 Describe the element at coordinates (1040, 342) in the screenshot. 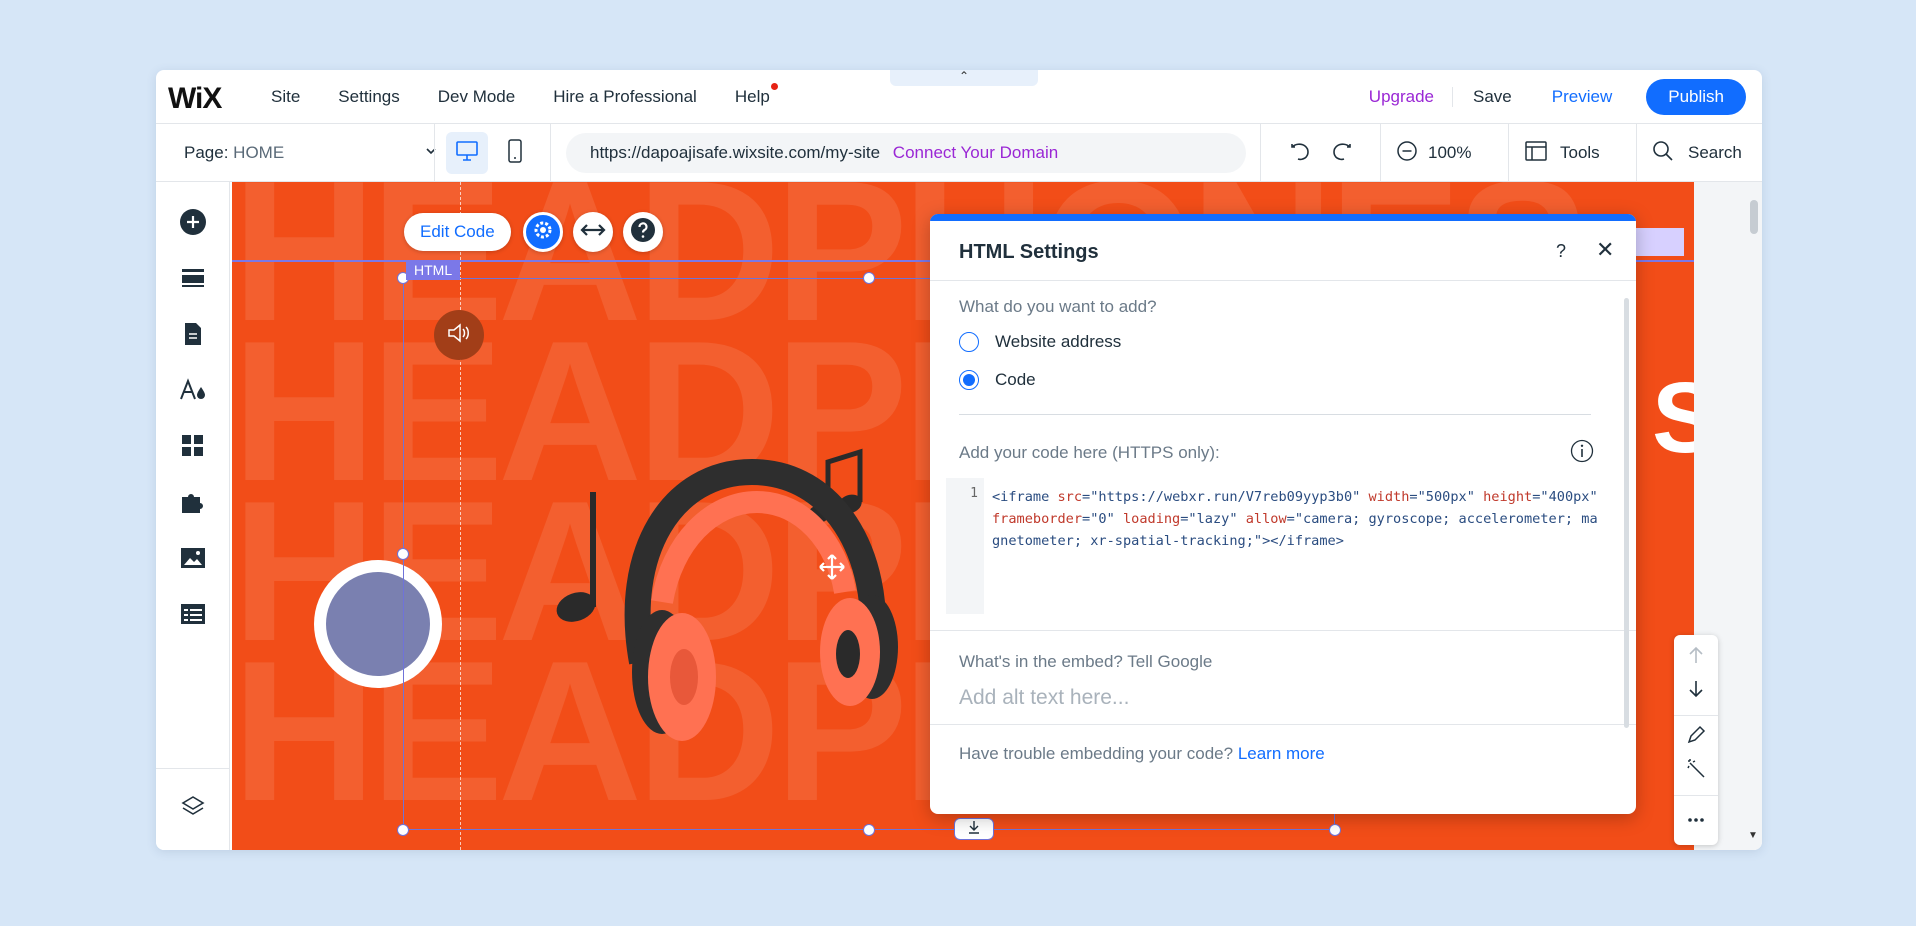

I see `option-website-address: Website address` at that location.